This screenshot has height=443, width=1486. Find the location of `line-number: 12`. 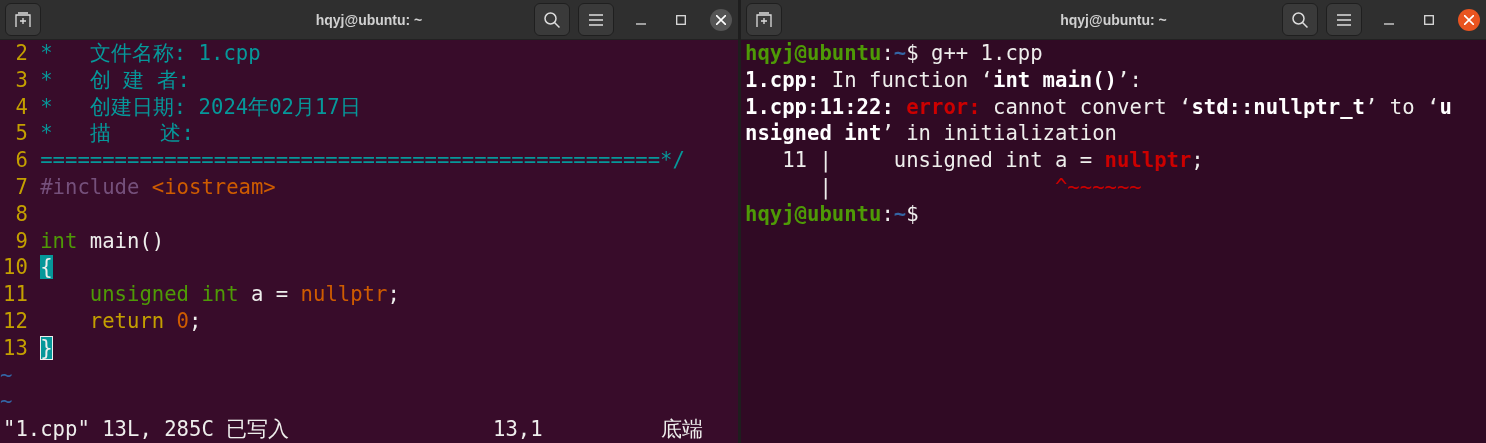

line-number: 12 is located at coordinates (15, 321).